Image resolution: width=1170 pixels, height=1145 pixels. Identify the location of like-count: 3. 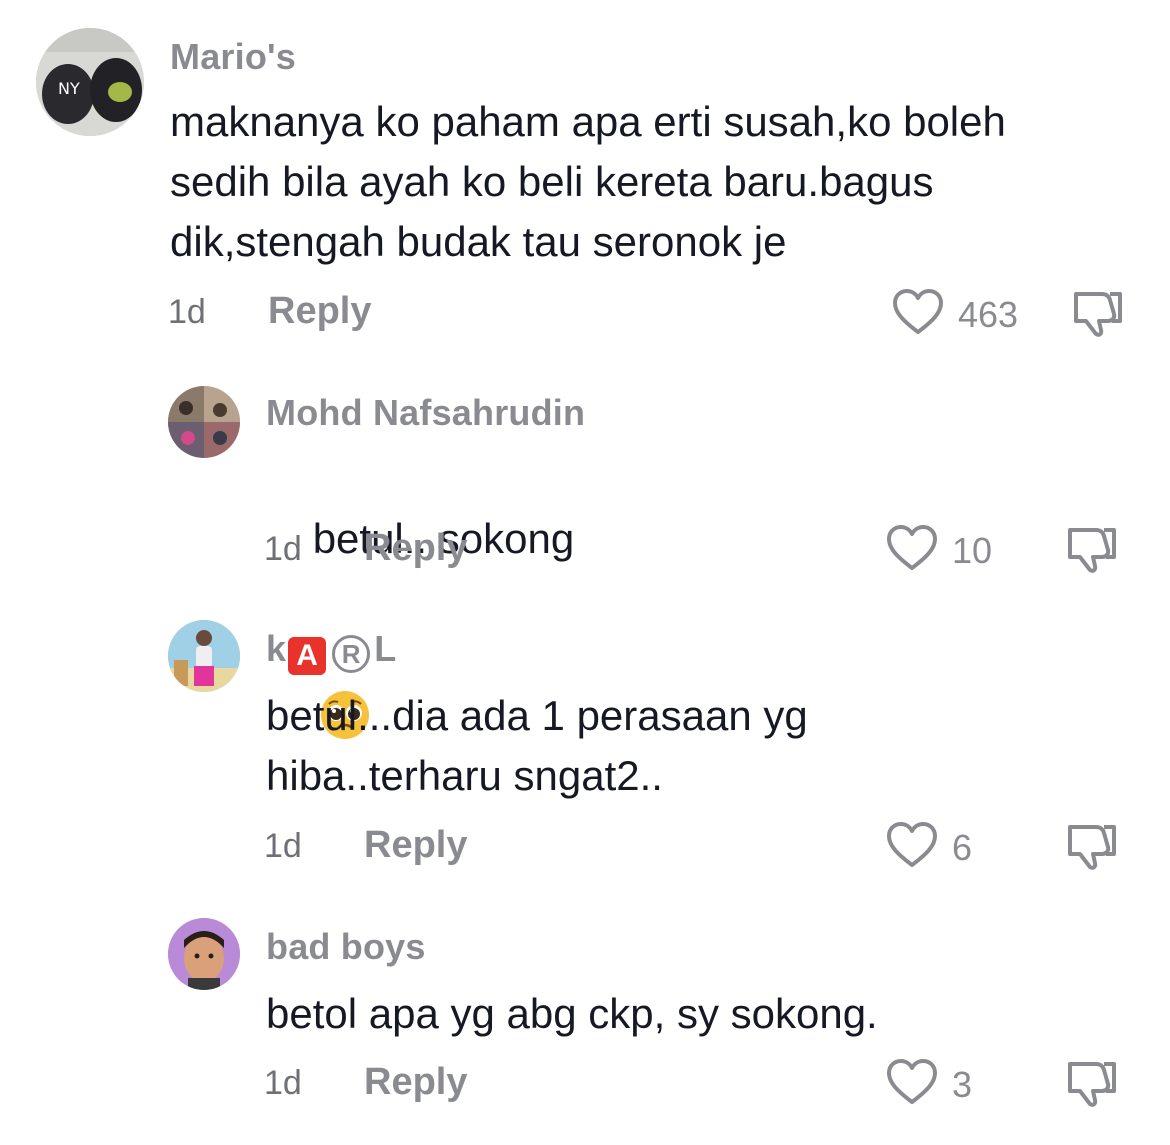
(962, 1084).